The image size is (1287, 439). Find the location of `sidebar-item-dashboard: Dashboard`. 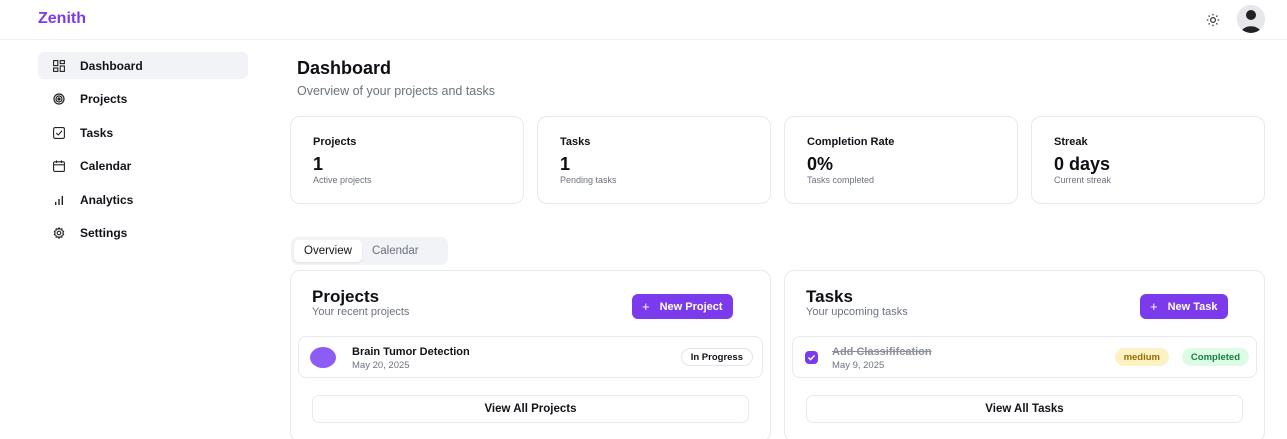

sidebar-item-dashboard: Dashboard is located at coordinates (143, 65).